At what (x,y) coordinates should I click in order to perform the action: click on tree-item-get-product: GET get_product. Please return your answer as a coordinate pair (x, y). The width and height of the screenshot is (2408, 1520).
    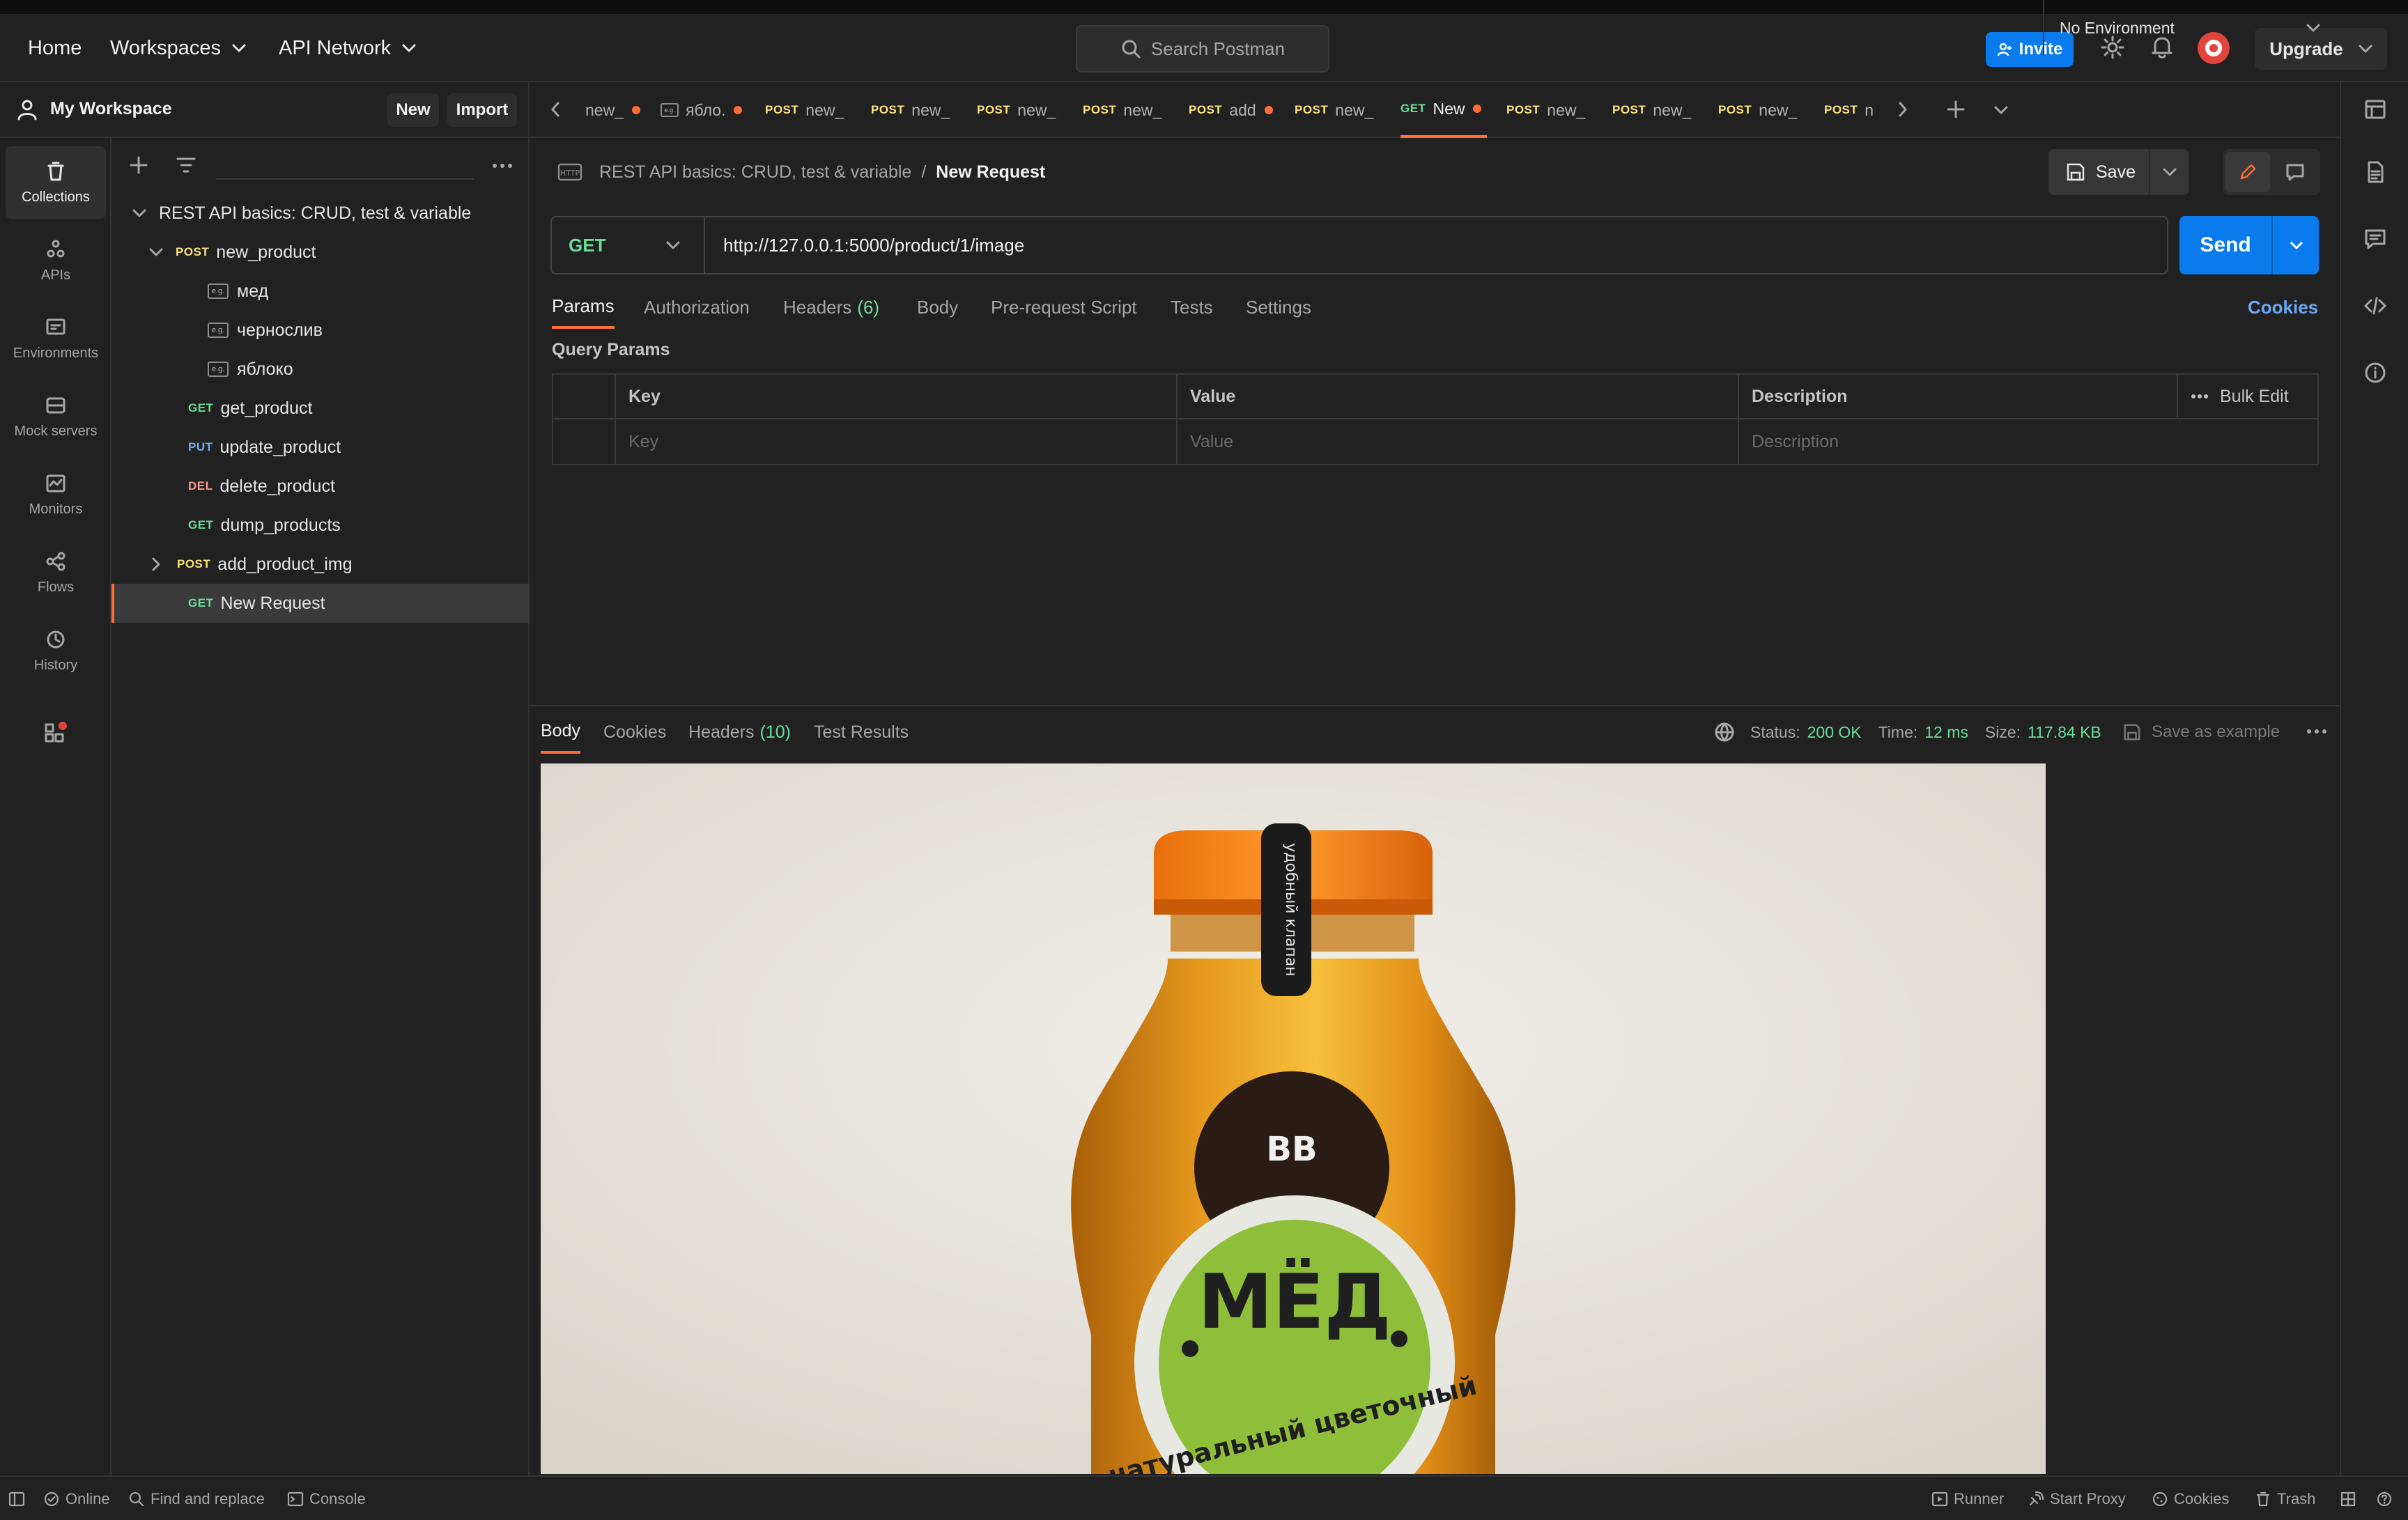
    Looking at the image, I should click on (320, 408).